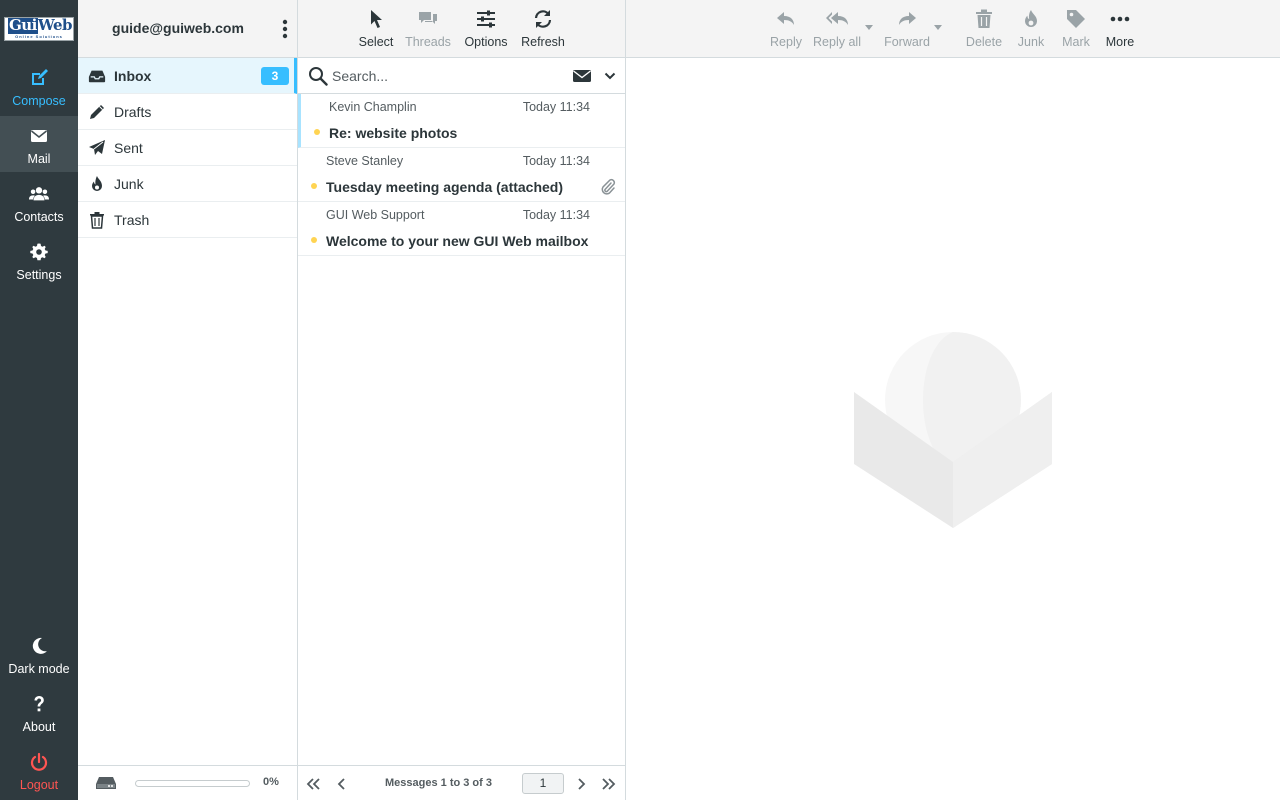  I want to click on select-button: Select, so click(376, 28).